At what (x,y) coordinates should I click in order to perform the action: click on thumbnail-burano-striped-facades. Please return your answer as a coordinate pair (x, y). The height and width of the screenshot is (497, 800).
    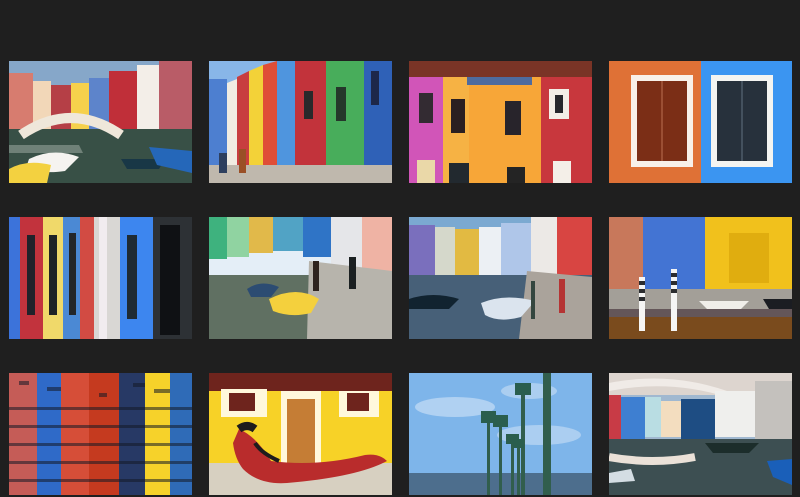
    Looking at the image, I should click on (100, 278).